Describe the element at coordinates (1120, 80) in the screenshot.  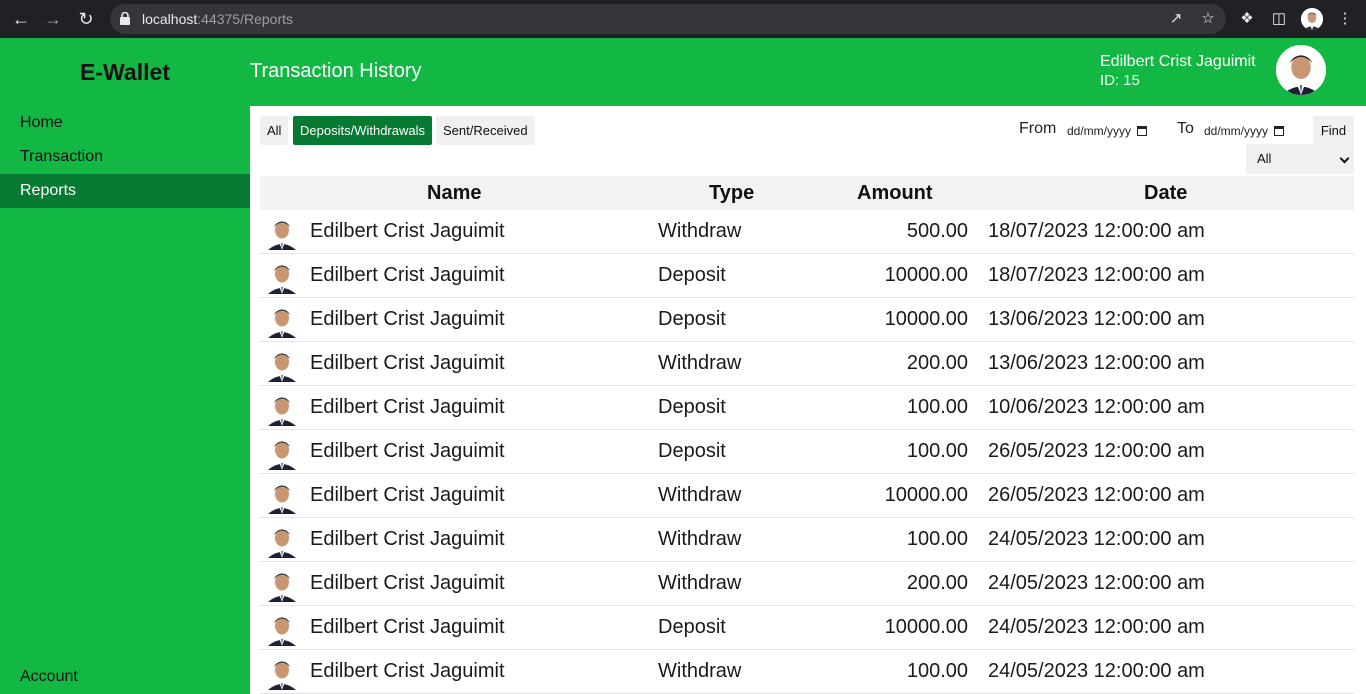
I see `user-id: ID: 15` at that location.